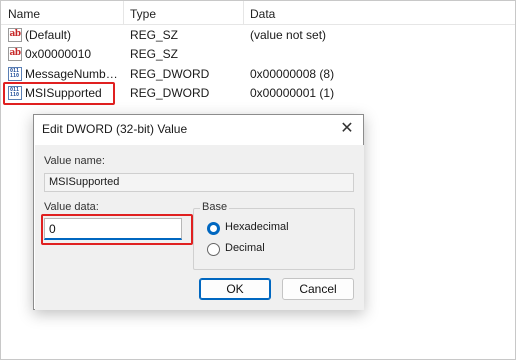 This screenshot has width=516, height=360. I want to click on dialog-title: Edit DWORD (32-bit) Value, so click(115, 129).